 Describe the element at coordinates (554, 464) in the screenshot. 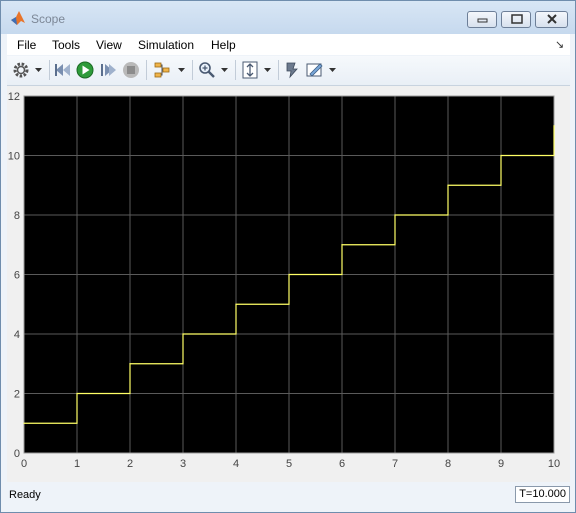

I see `x-tick-label: 10` at that location.